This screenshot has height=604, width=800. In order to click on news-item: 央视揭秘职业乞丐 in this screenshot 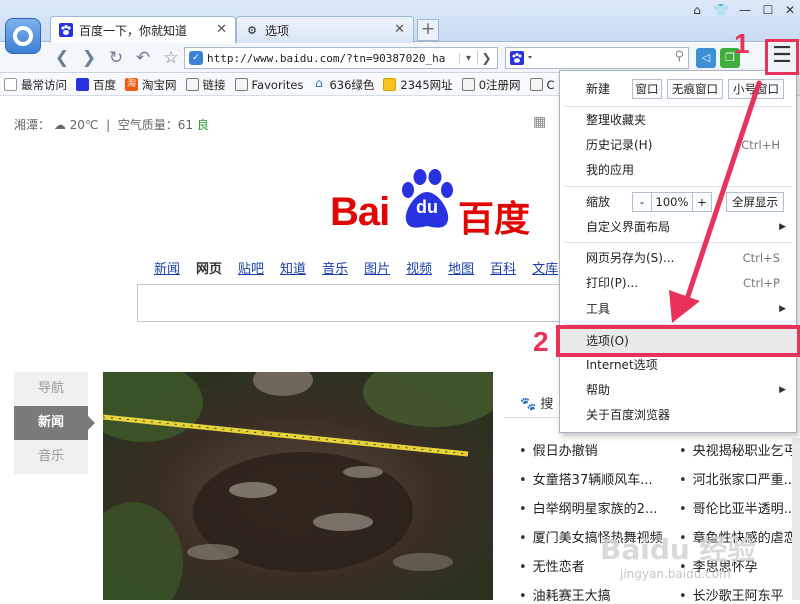, I will do `click(738, 449)`.